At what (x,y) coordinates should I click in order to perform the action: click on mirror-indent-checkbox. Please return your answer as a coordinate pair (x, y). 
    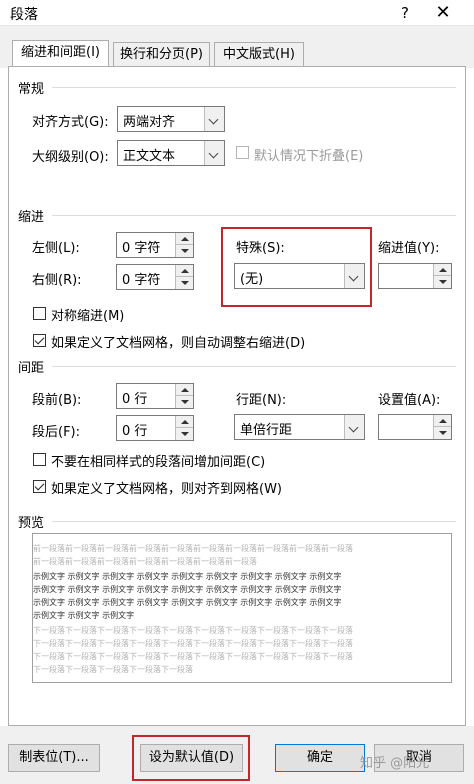
    Looking at the image, I should click on (39, 313).